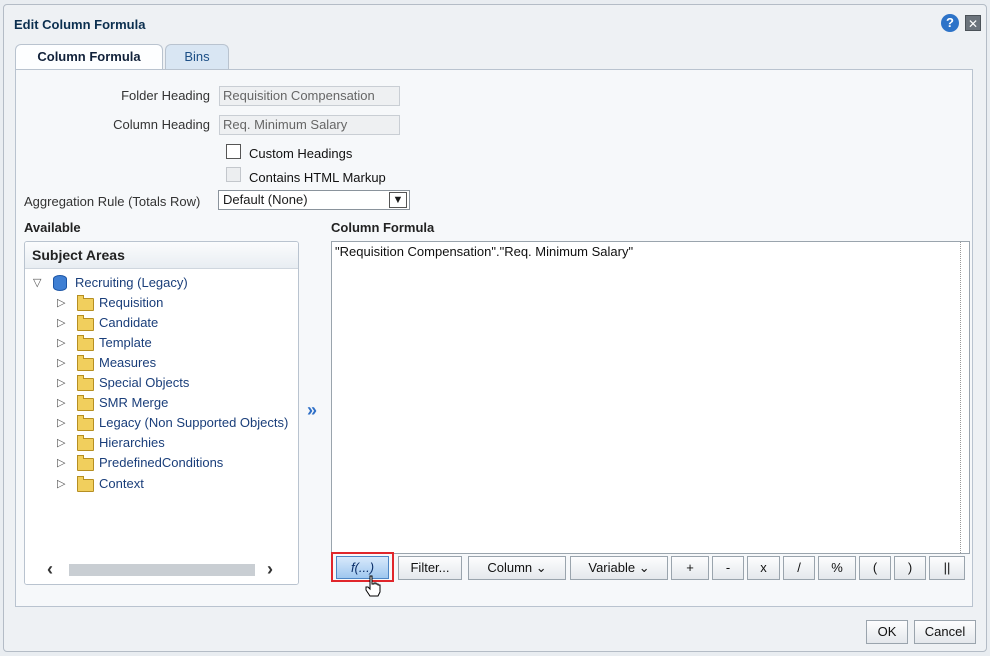 The height and width of the screenshot is (656, 990). Describe the element at coordinates (89, 57) in the screenshot. I see `tab-column-formula: Column Formula` at that location.